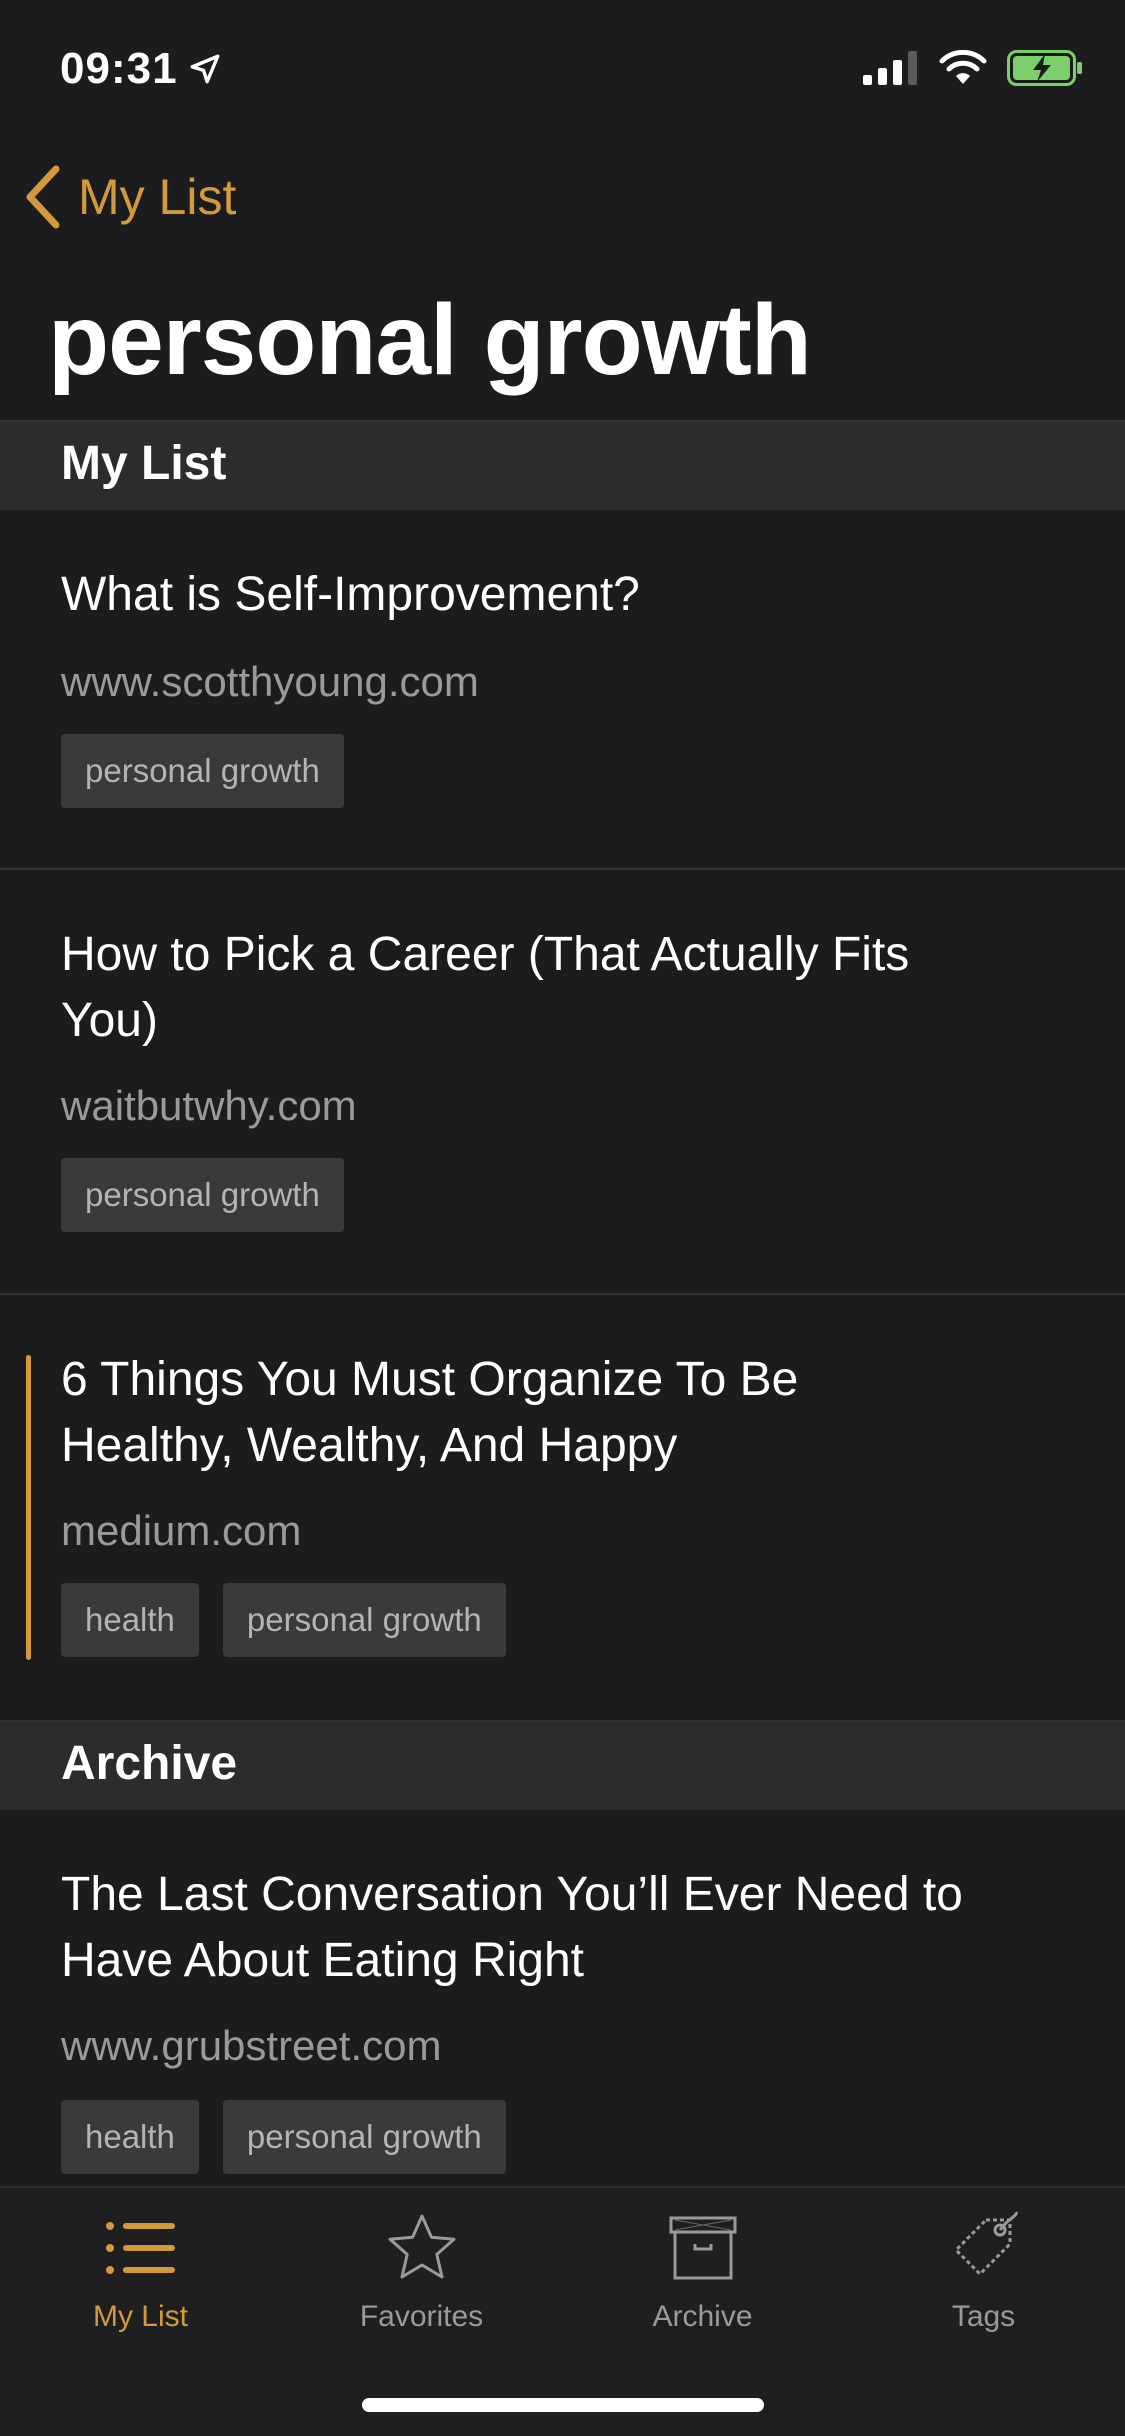  Describe the element at coordinates (181, 1530) in the screenshot. I see `article-domain: medium.com` at that location.